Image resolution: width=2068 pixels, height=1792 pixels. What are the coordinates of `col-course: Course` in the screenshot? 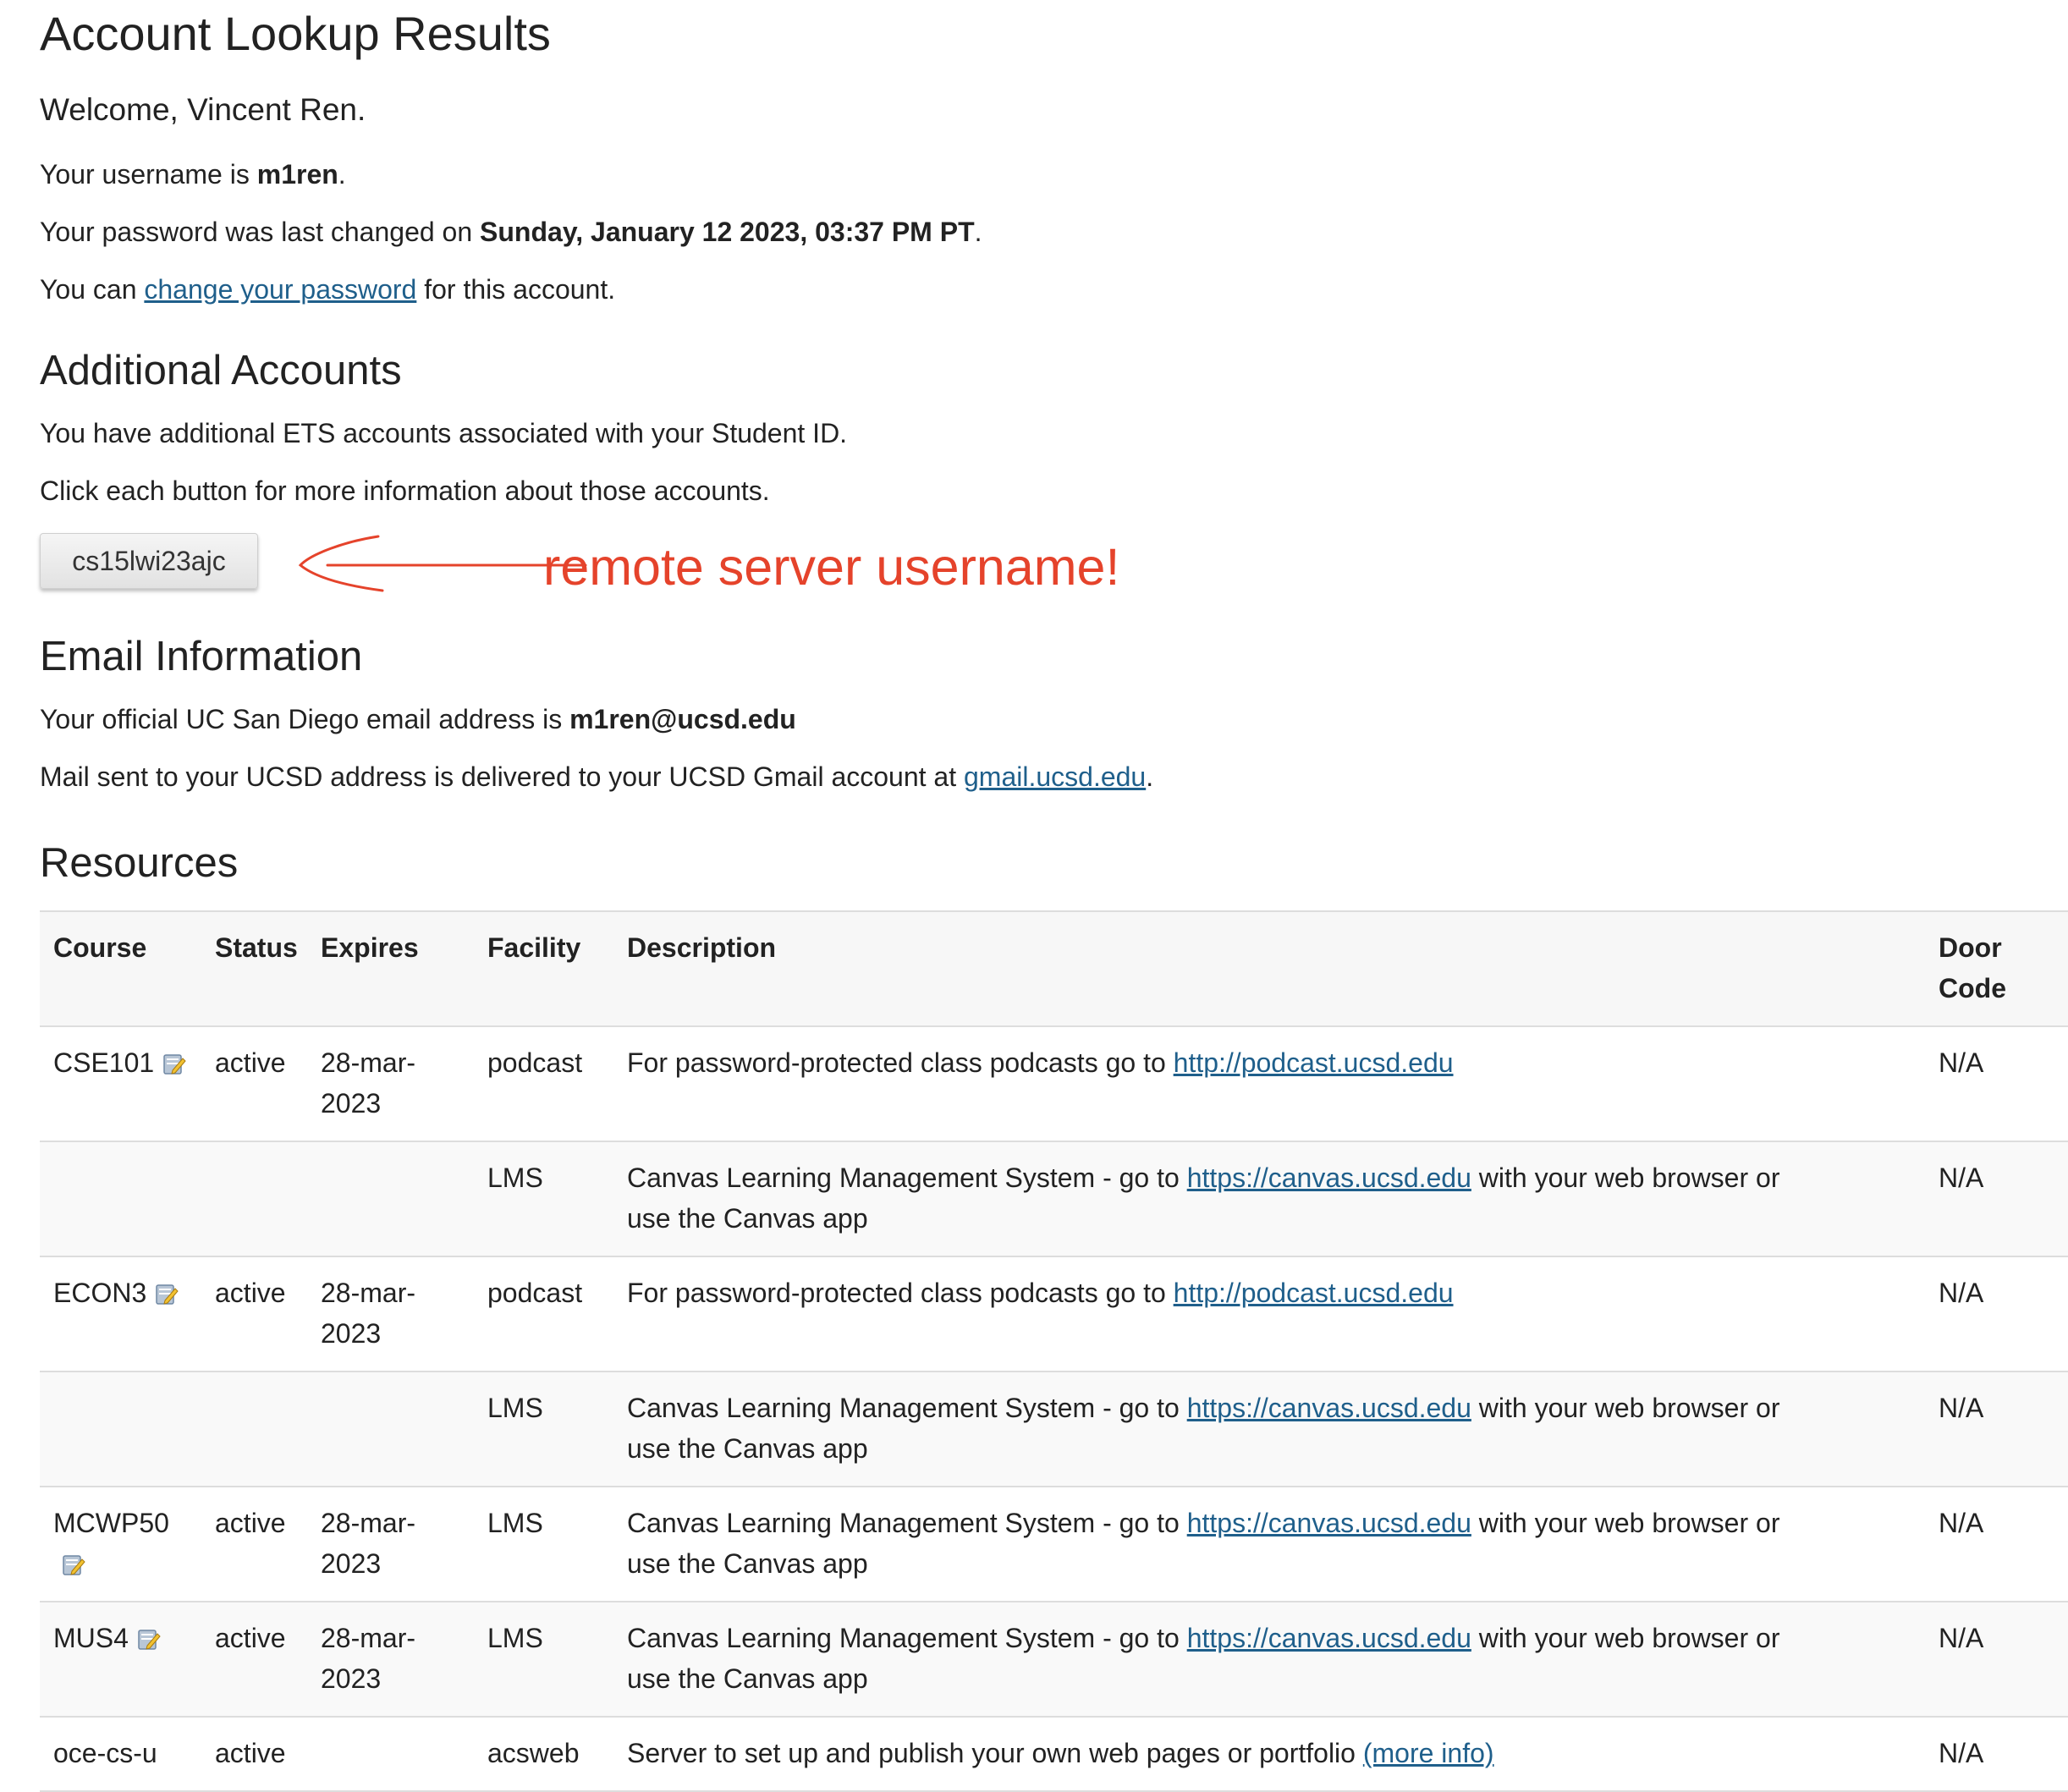 It's located at (100, 947).